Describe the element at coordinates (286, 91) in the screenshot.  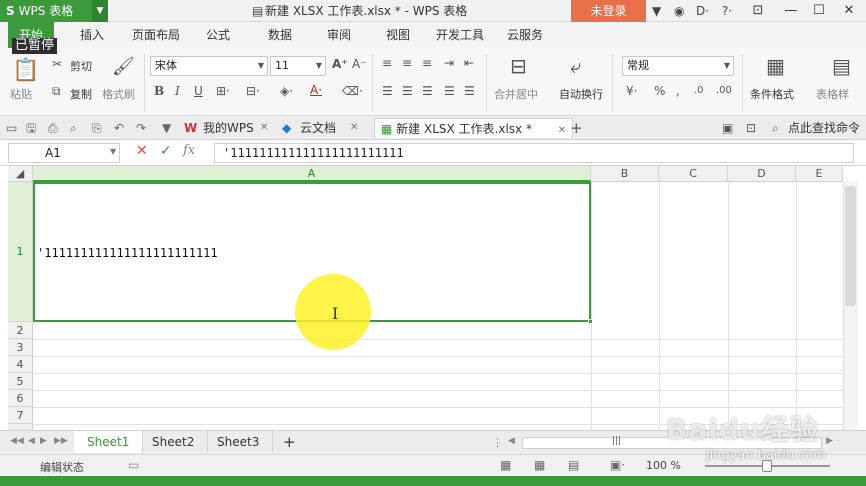
I see `fill-color-icon: ◈·` at that location.